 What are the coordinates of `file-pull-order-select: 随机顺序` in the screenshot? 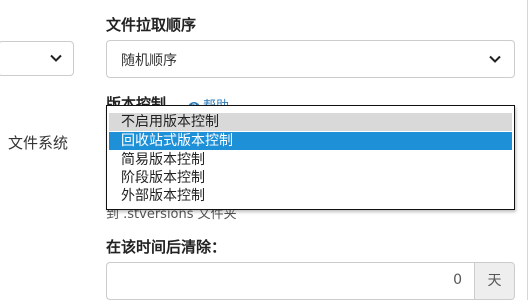 It's located at (310, 59).